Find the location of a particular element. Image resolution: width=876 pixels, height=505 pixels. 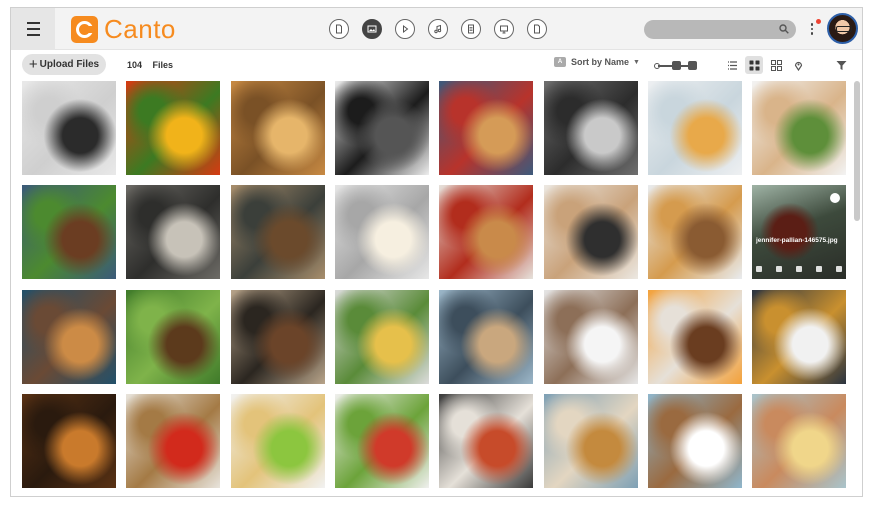

canto-logo-icon is located at coordinates (84, 29).